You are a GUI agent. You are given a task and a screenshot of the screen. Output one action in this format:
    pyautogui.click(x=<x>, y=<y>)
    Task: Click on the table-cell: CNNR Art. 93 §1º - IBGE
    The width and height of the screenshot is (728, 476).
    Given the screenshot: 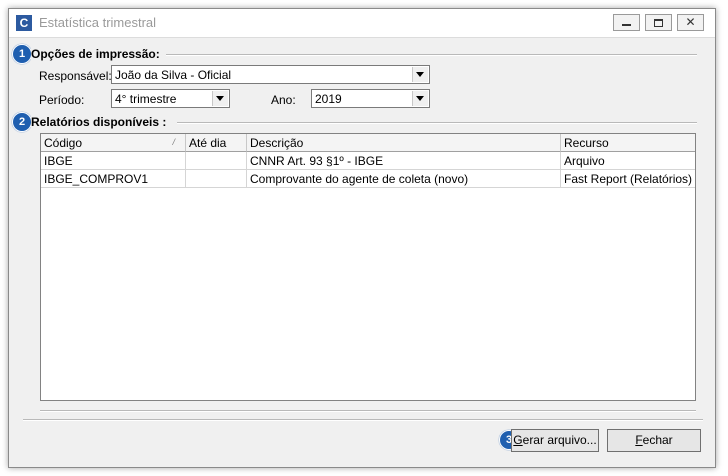 What is the action you would take?
    pyautogui.click(x=404, y=161)
    